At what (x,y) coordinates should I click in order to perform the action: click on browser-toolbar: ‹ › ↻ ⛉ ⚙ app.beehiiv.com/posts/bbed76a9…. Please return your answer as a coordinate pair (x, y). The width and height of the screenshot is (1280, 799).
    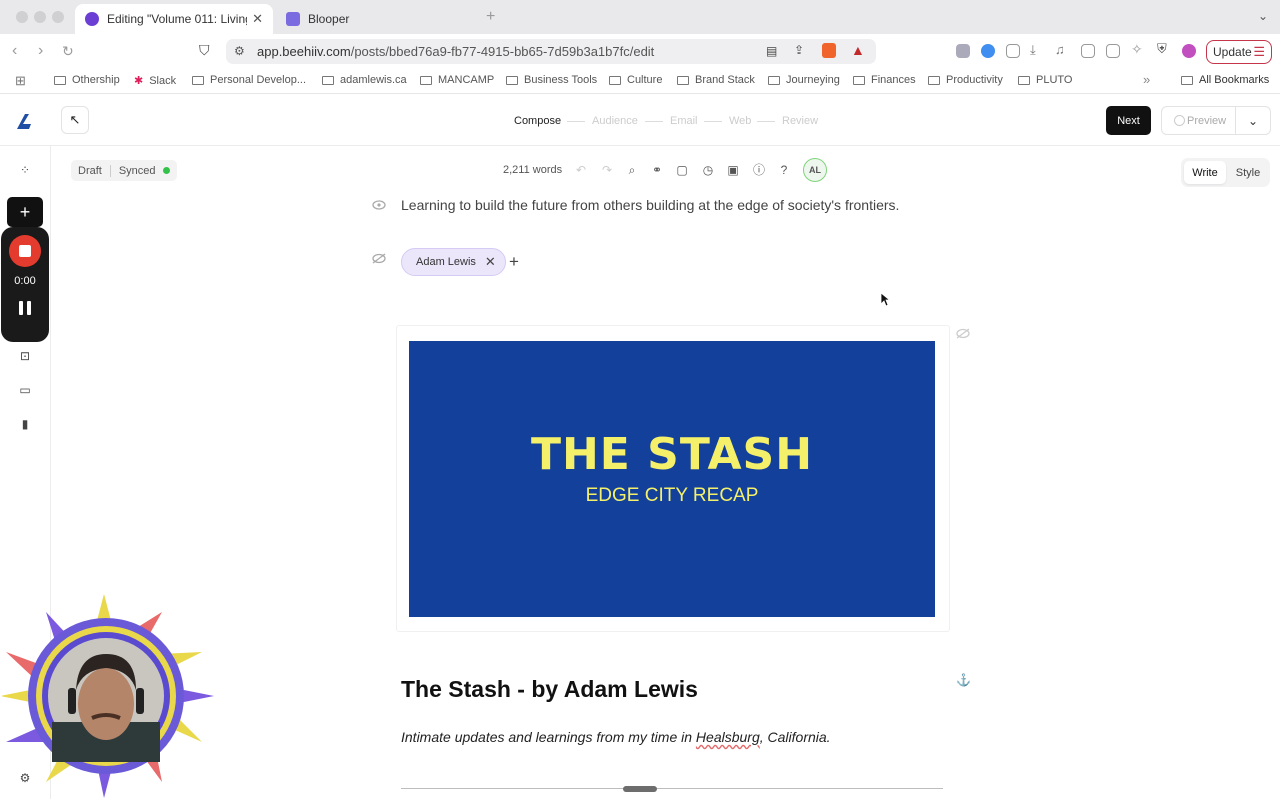
    Looking at the image, I should click on (640, 51).